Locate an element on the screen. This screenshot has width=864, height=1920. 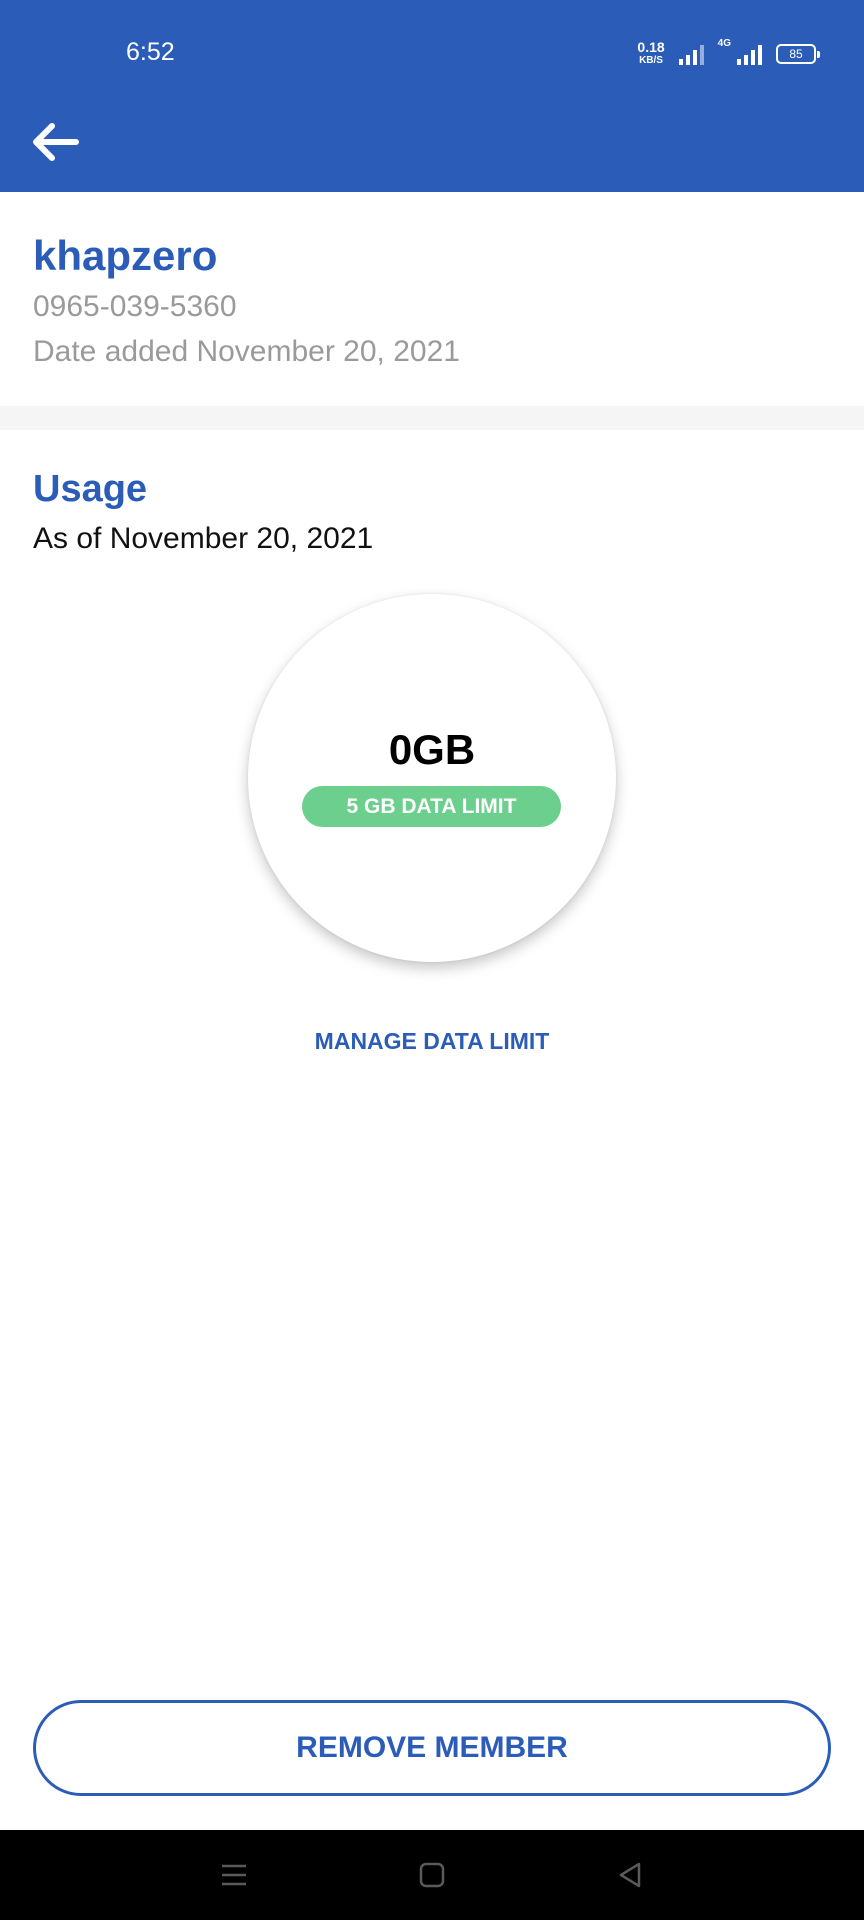
menu-icon is located at coordinates (234, 1875).